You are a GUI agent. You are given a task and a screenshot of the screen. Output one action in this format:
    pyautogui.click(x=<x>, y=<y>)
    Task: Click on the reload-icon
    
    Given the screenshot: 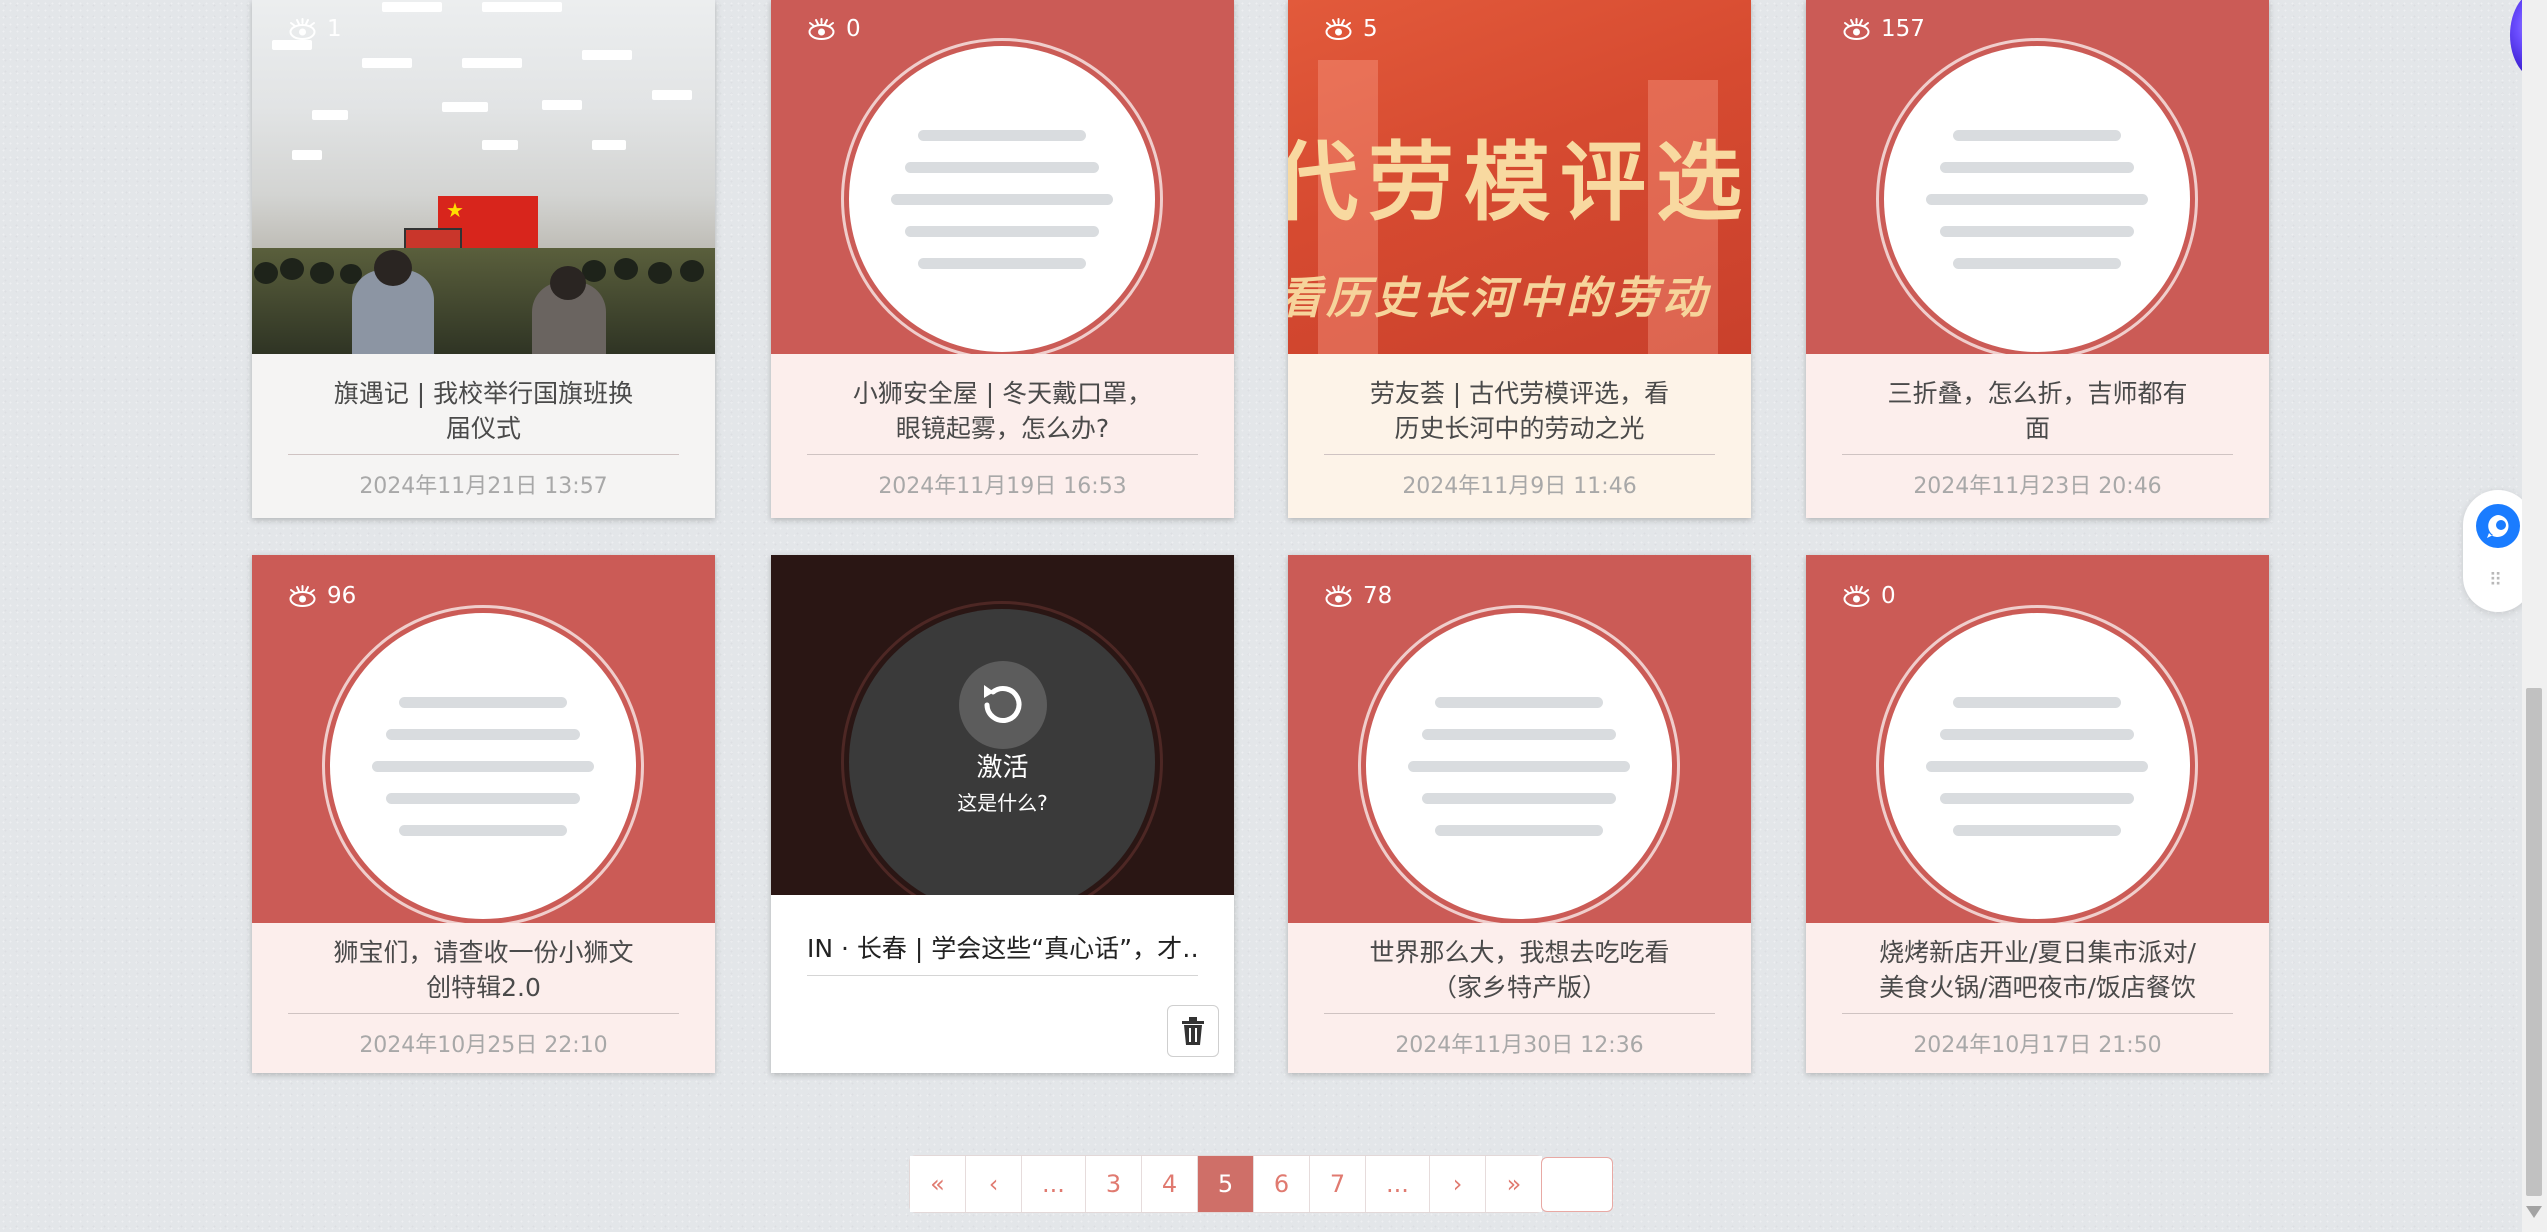 What is the action you would take?
    pyautogui.click(x=1003, y=704)
    